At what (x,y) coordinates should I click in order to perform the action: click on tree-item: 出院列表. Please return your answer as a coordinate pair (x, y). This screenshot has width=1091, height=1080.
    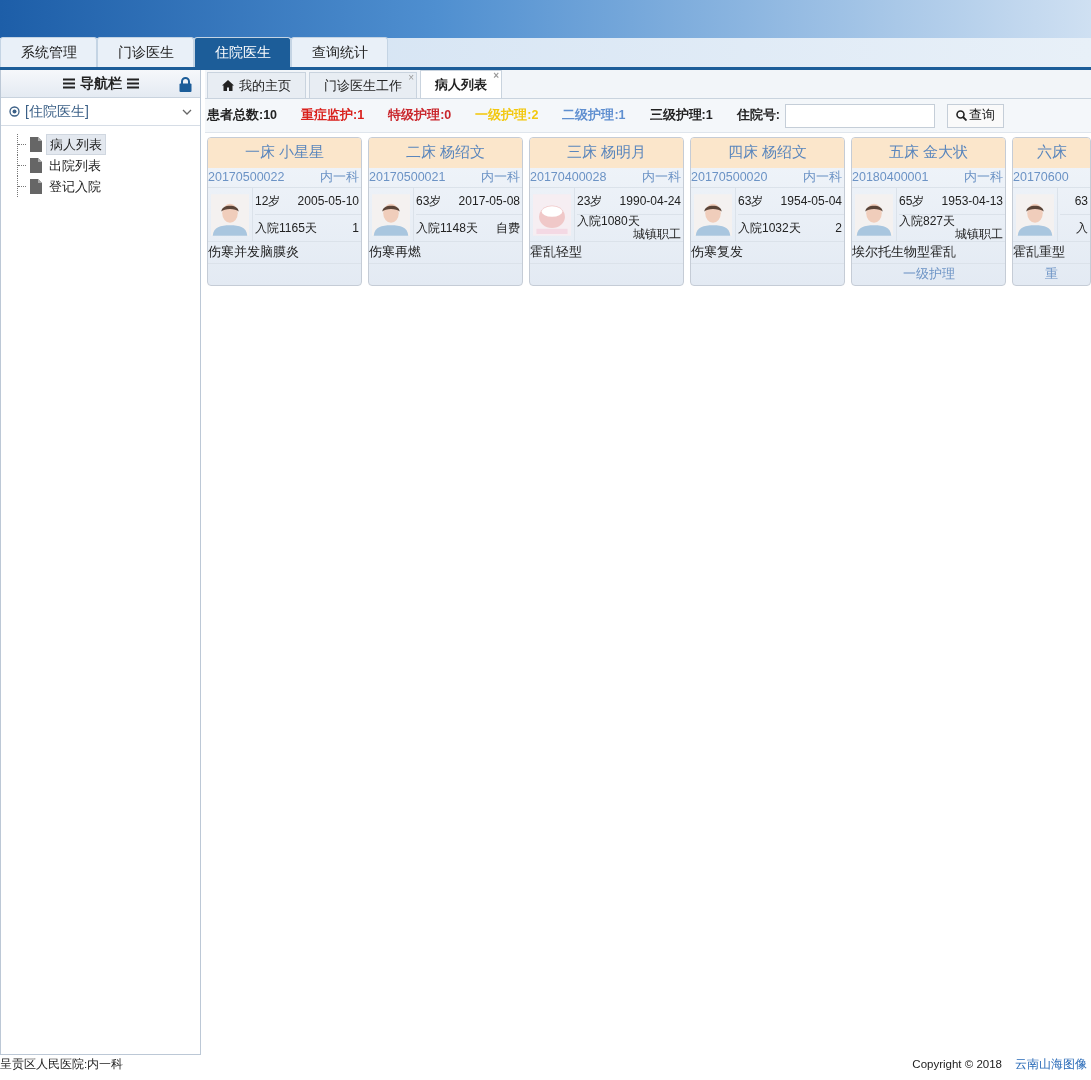
    Looking at the image, I should click on (75, 165).